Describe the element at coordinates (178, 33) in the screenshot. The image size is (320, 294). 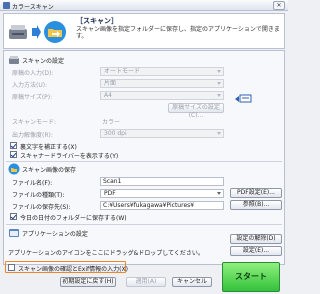
I see `header-description: スキャン画像を指定フォルダーに保存し、指定のアプリケーションで開きます。` at that location.